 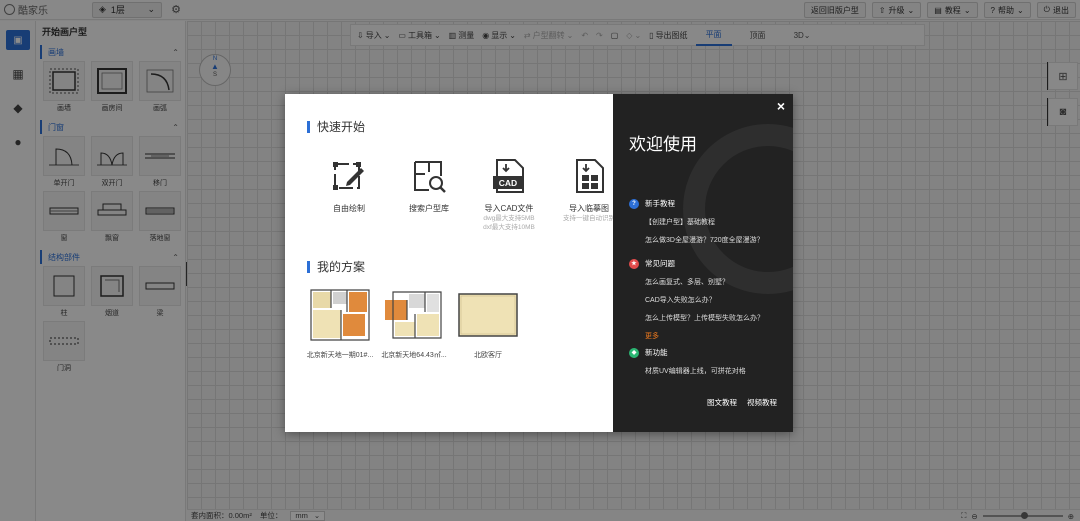 What do you see at coordinates (589, 218) in the screenshot?
I see `action-sublabel: 支持一键自动识别` at bounding box center [589, 218].